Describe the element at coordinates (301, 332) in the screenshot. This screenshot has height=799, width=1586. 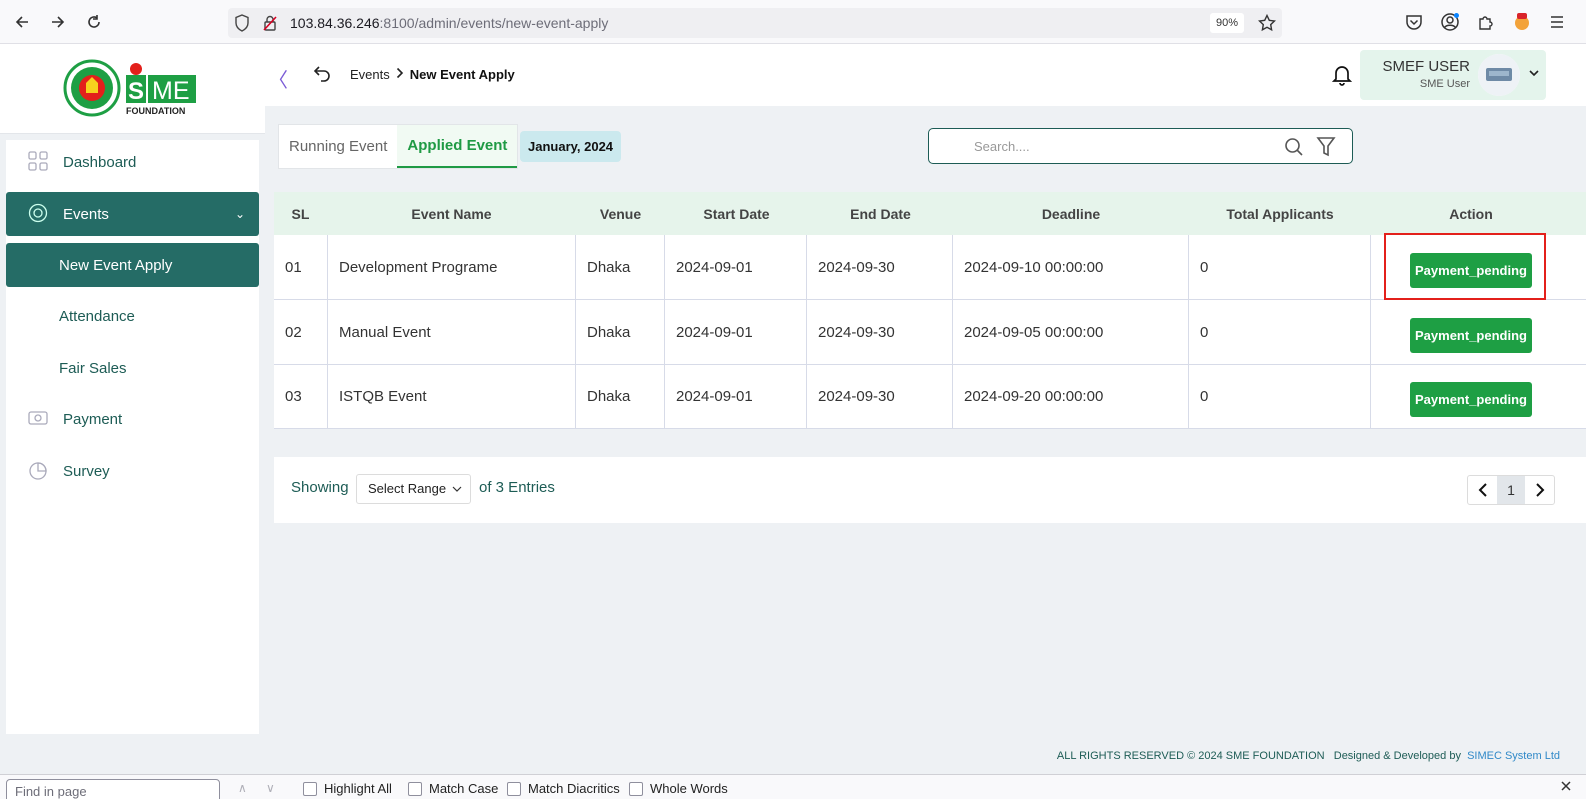
I see `cell-sl: 02` at that location.